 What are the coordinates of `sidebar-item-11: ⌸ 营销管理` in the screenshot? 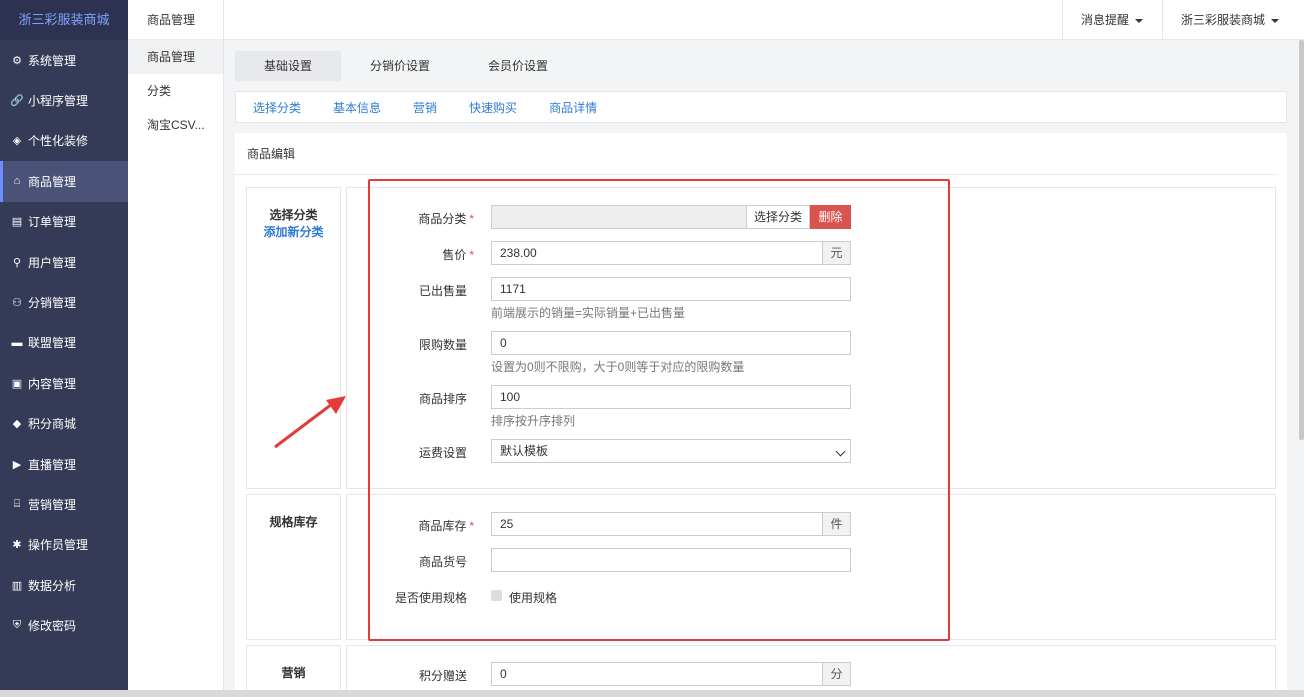 It's located at (64, 504).